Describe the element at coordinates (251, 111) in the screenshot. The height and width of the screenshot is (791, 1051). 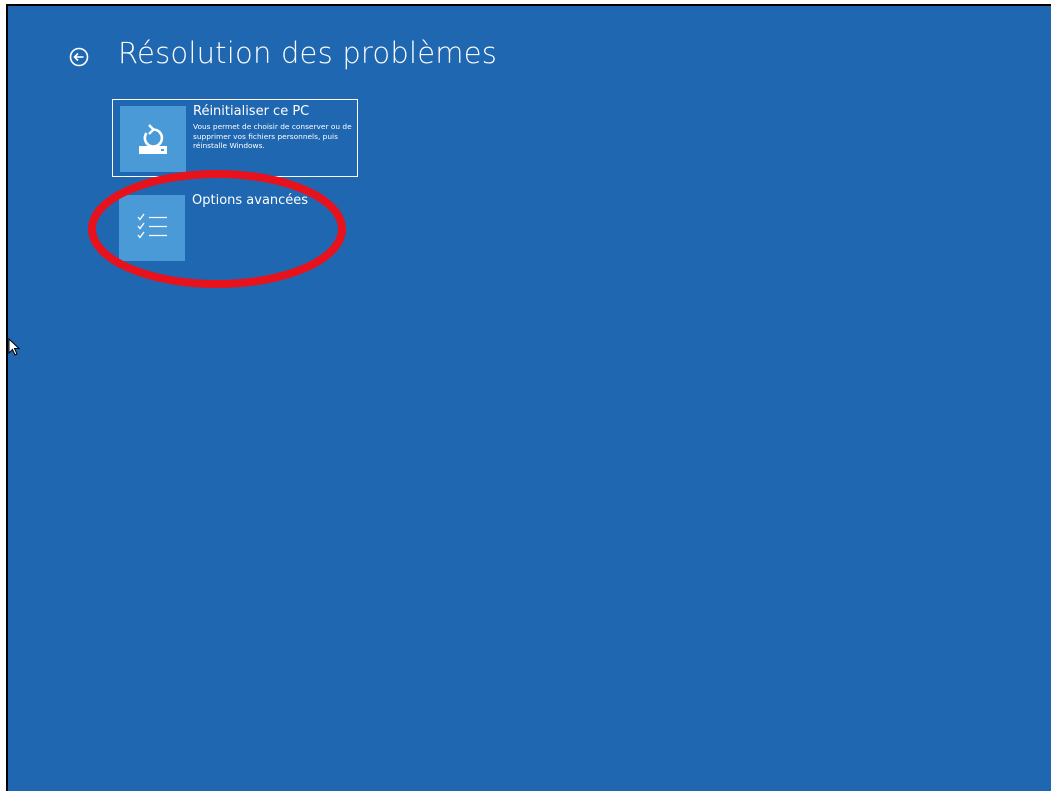
I see `option-title: Réinitialiser ce PC` at that location.